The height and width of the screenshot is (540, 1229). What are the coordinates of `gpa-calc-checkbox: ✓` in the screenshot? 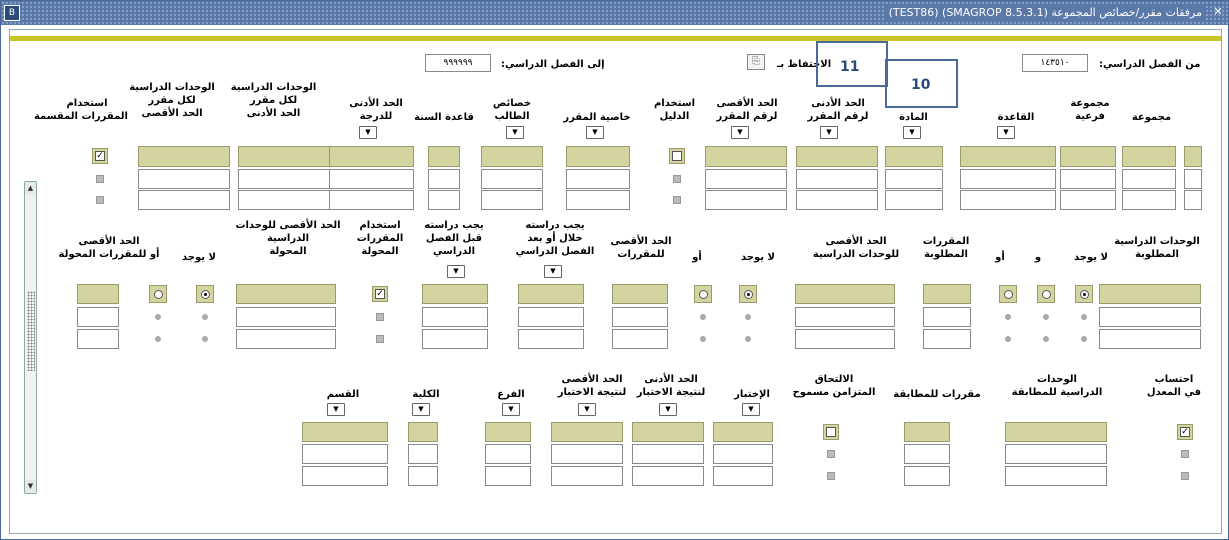 It's located at (1185, 432).